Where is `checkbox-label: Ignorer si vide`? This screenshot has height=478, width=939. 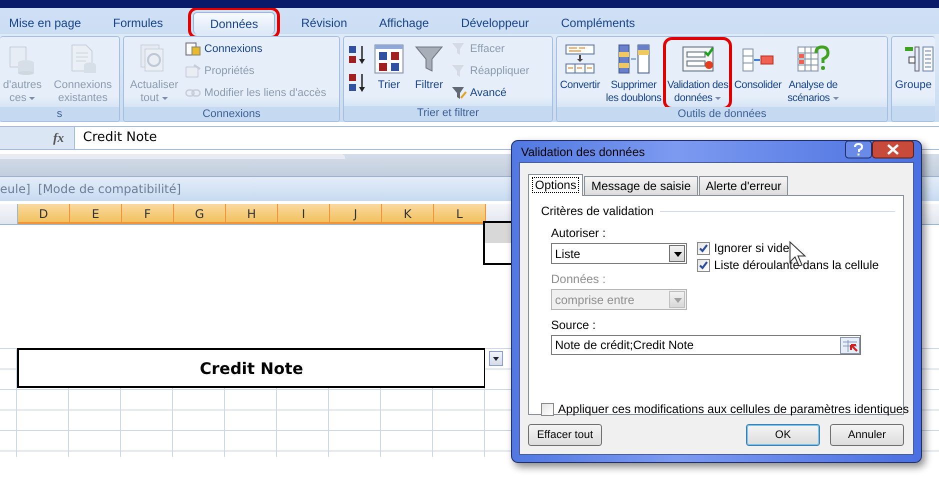
checkbox-label: Ignorer si vide is located at coordinates (752, 248).